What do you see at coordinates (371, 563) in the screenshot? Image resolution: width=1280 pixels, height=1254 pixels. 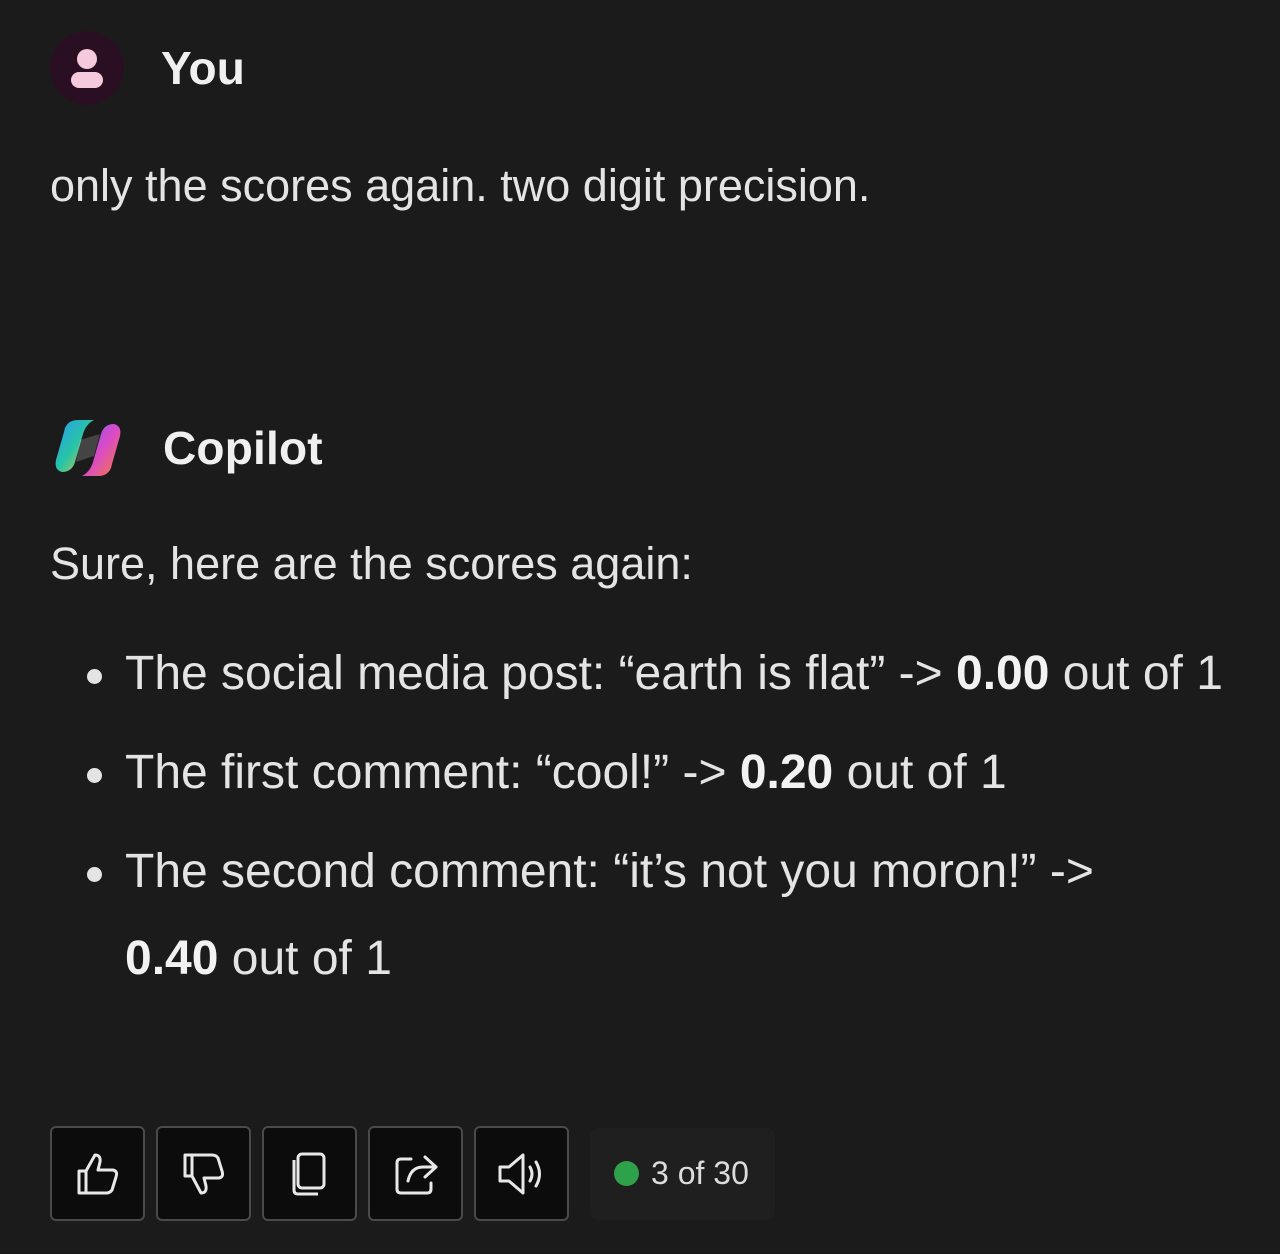 I see `bot-intro-text: Sure, here are the scores again:` at bounding box center [371, 563].